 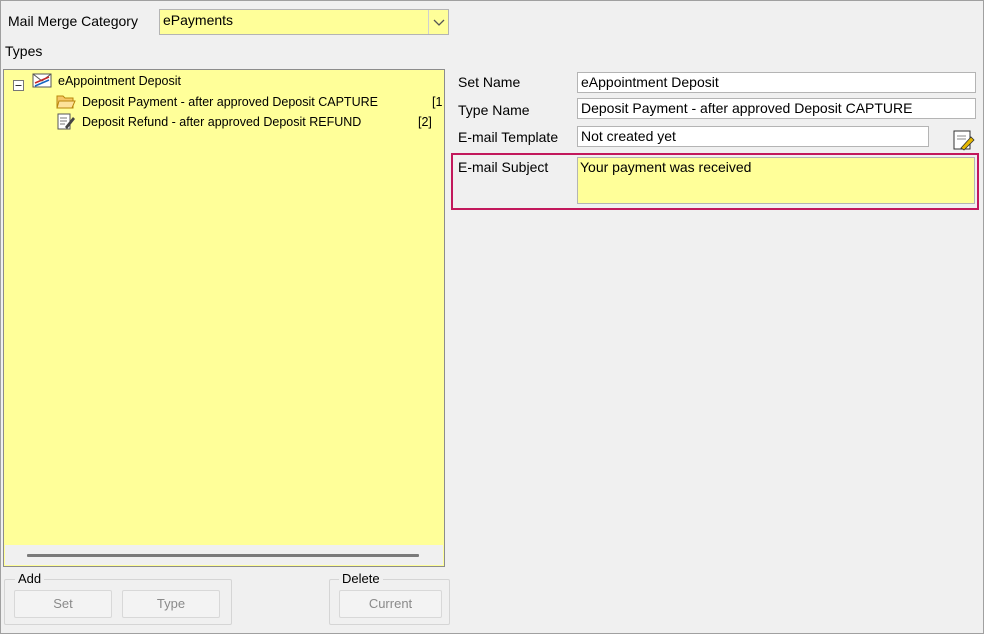 What do you see at coordinates (438, 22) in the screenshot?
I see `chevron-down-icon` at bounding box center [438, 22].